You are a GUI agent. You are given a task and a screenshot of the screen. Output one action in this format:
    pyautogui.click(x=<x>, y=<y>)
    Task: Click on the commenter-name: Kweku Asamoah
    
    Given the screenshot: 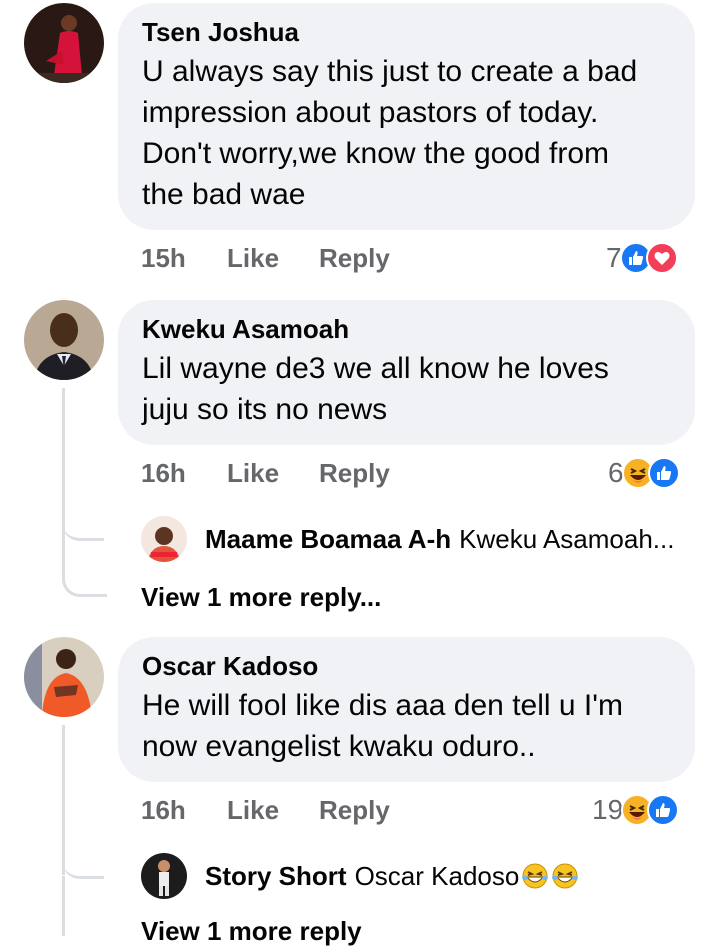 What is the action you would take?
    pyautogui.click(x=406, y=329)
    